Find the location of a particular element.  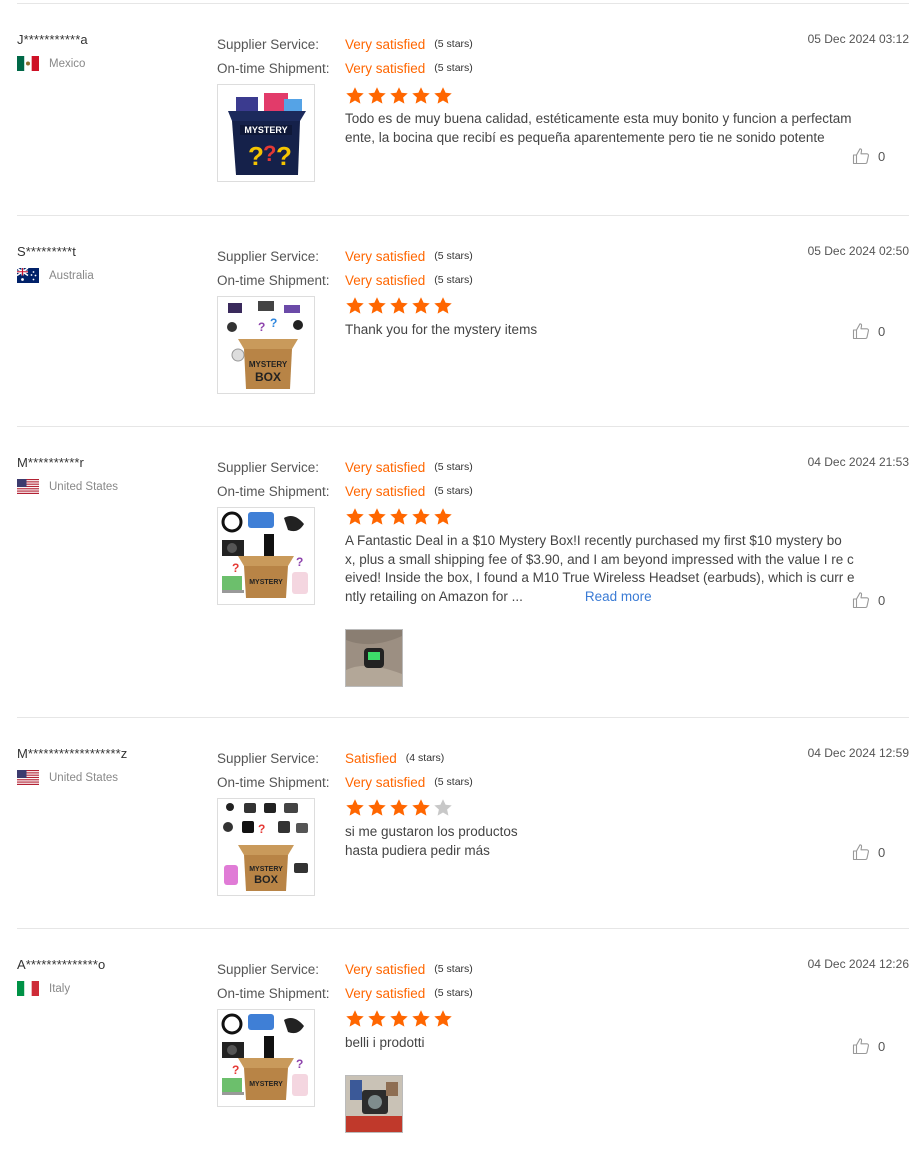

country-label: Australia is located at coordinates (71, 275).